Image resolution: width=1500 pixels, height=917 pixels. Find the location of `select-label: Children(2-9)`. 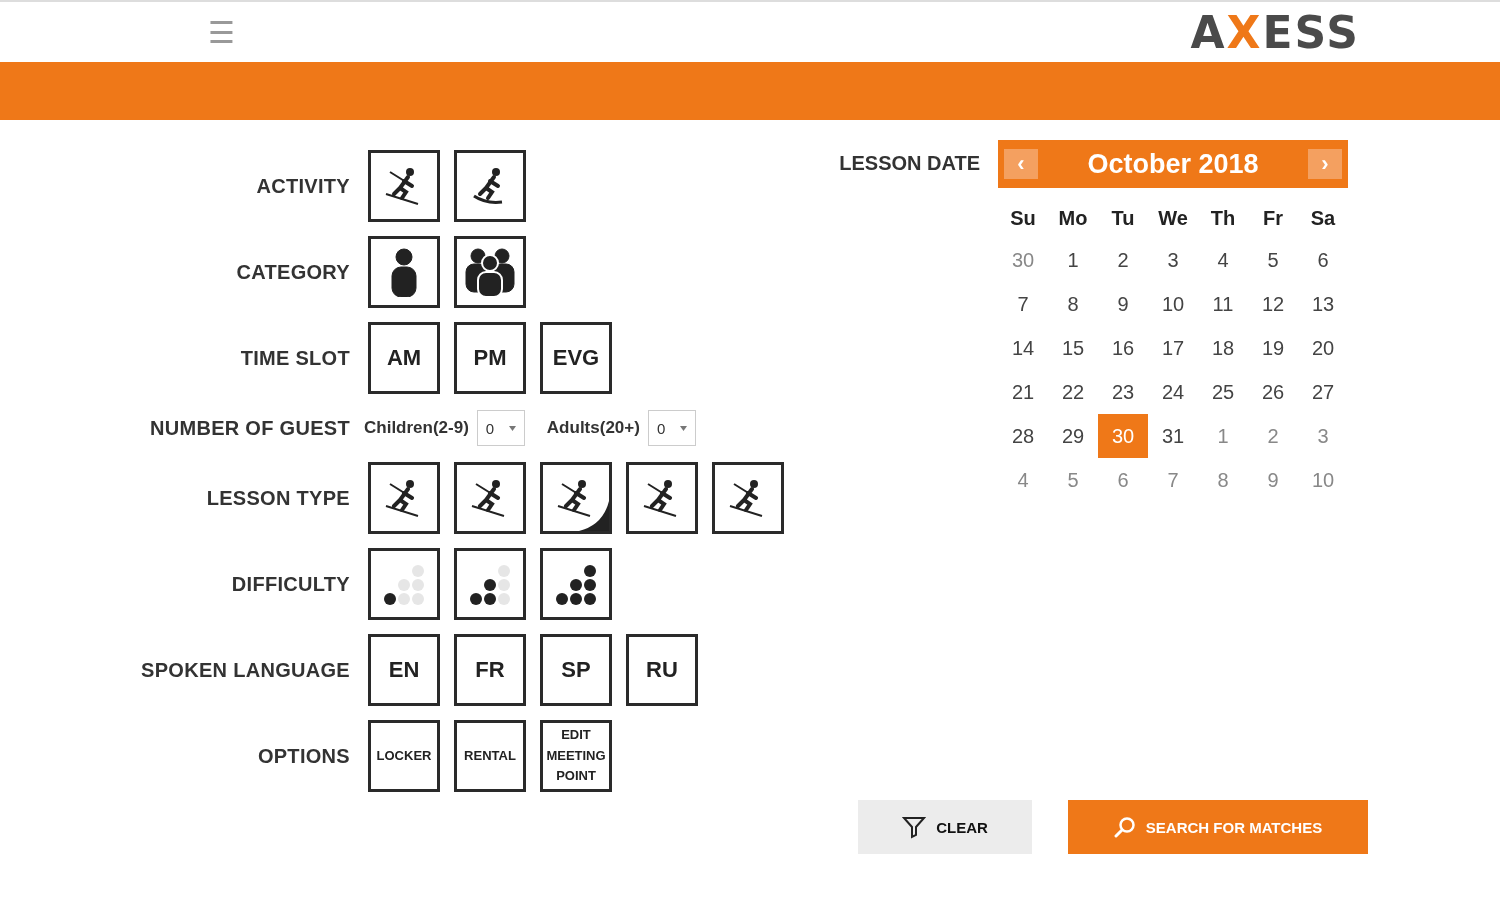

select-label: Children(2-9) is located at coordinates (416, 428).